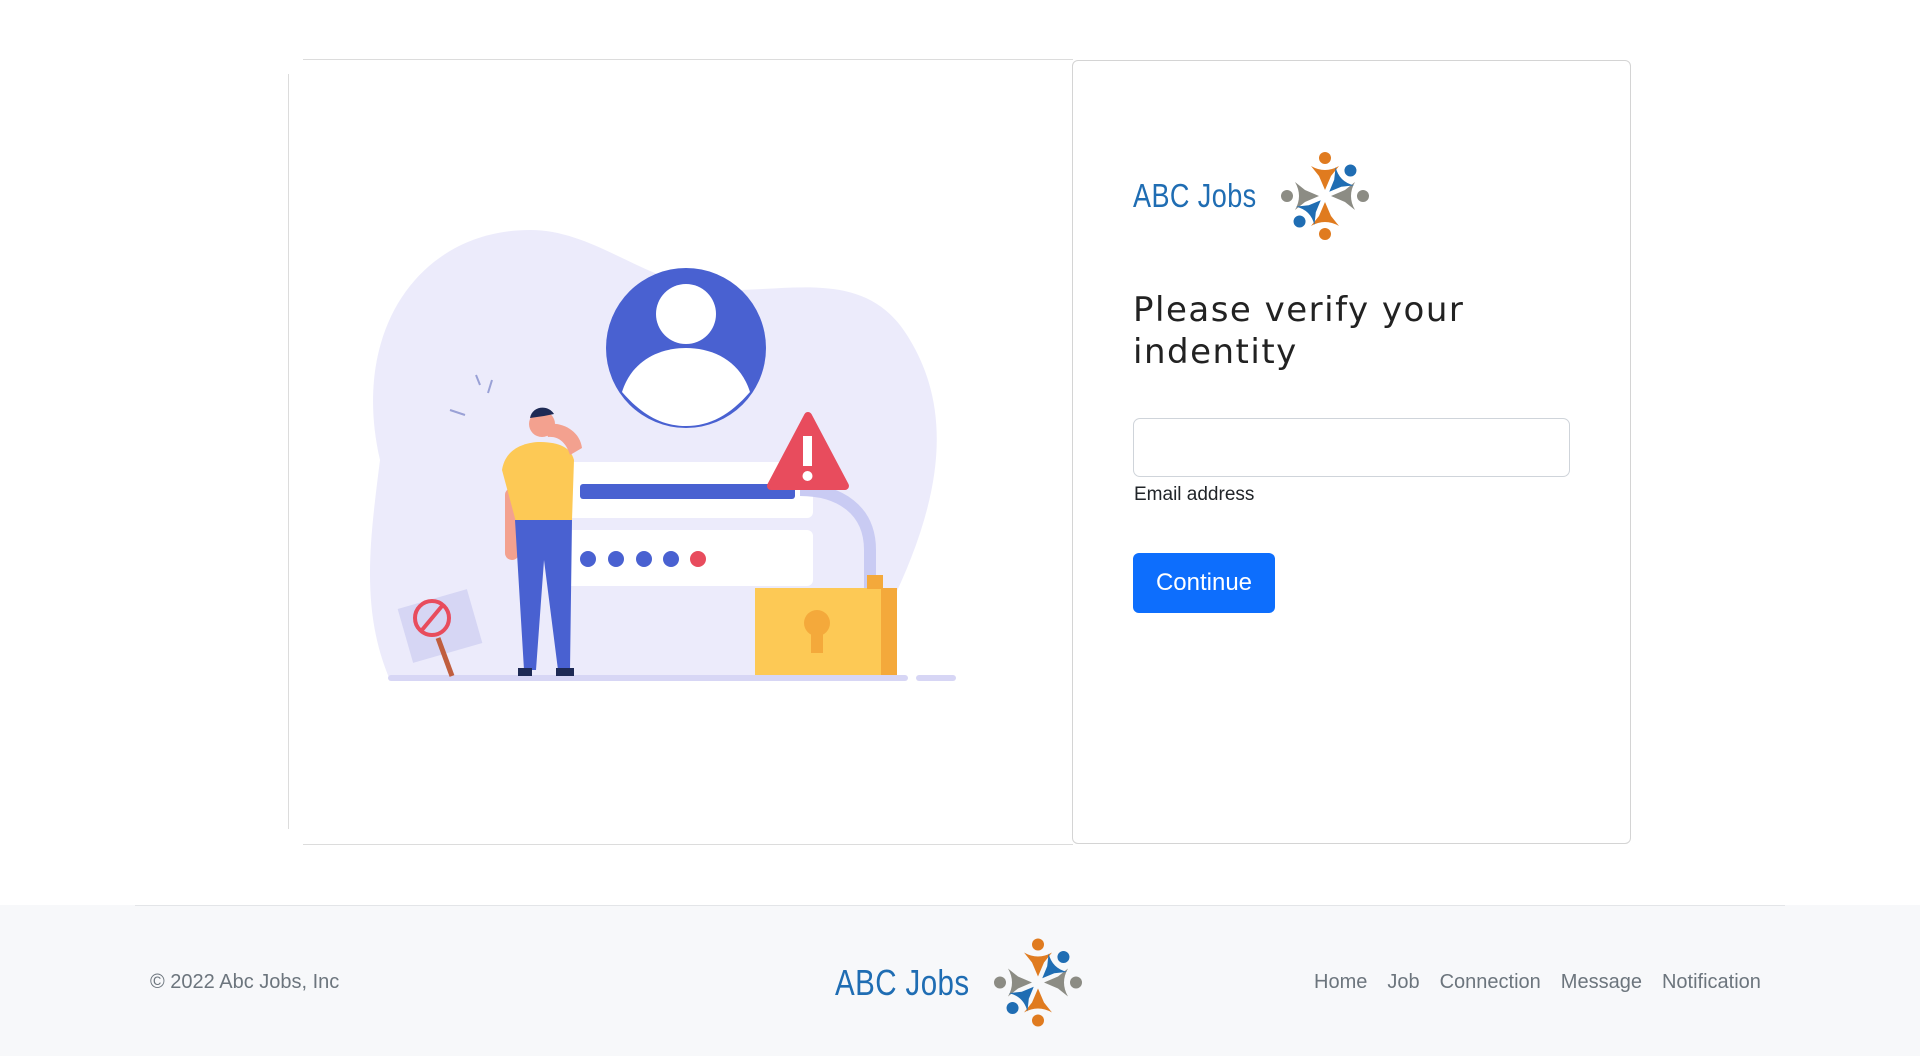  Describe the element at coordinates (685, 558) in the screenshot. I see `password-field-graphic` at that location.